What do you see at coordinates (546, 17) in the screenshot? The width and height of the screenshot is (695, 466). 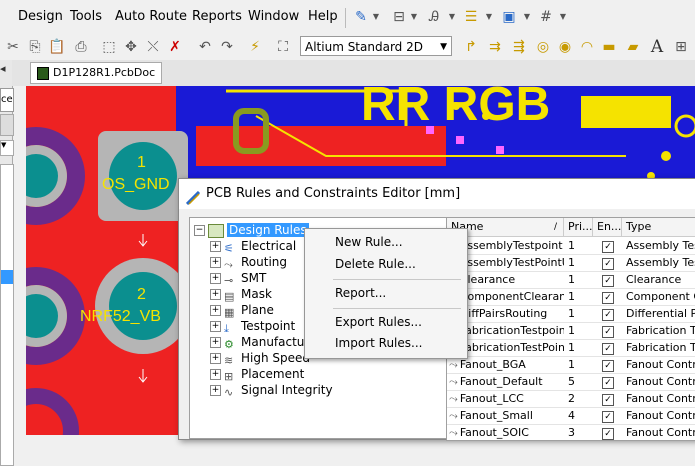 I see `grid-icon: #` at bounding box center [546, 17].